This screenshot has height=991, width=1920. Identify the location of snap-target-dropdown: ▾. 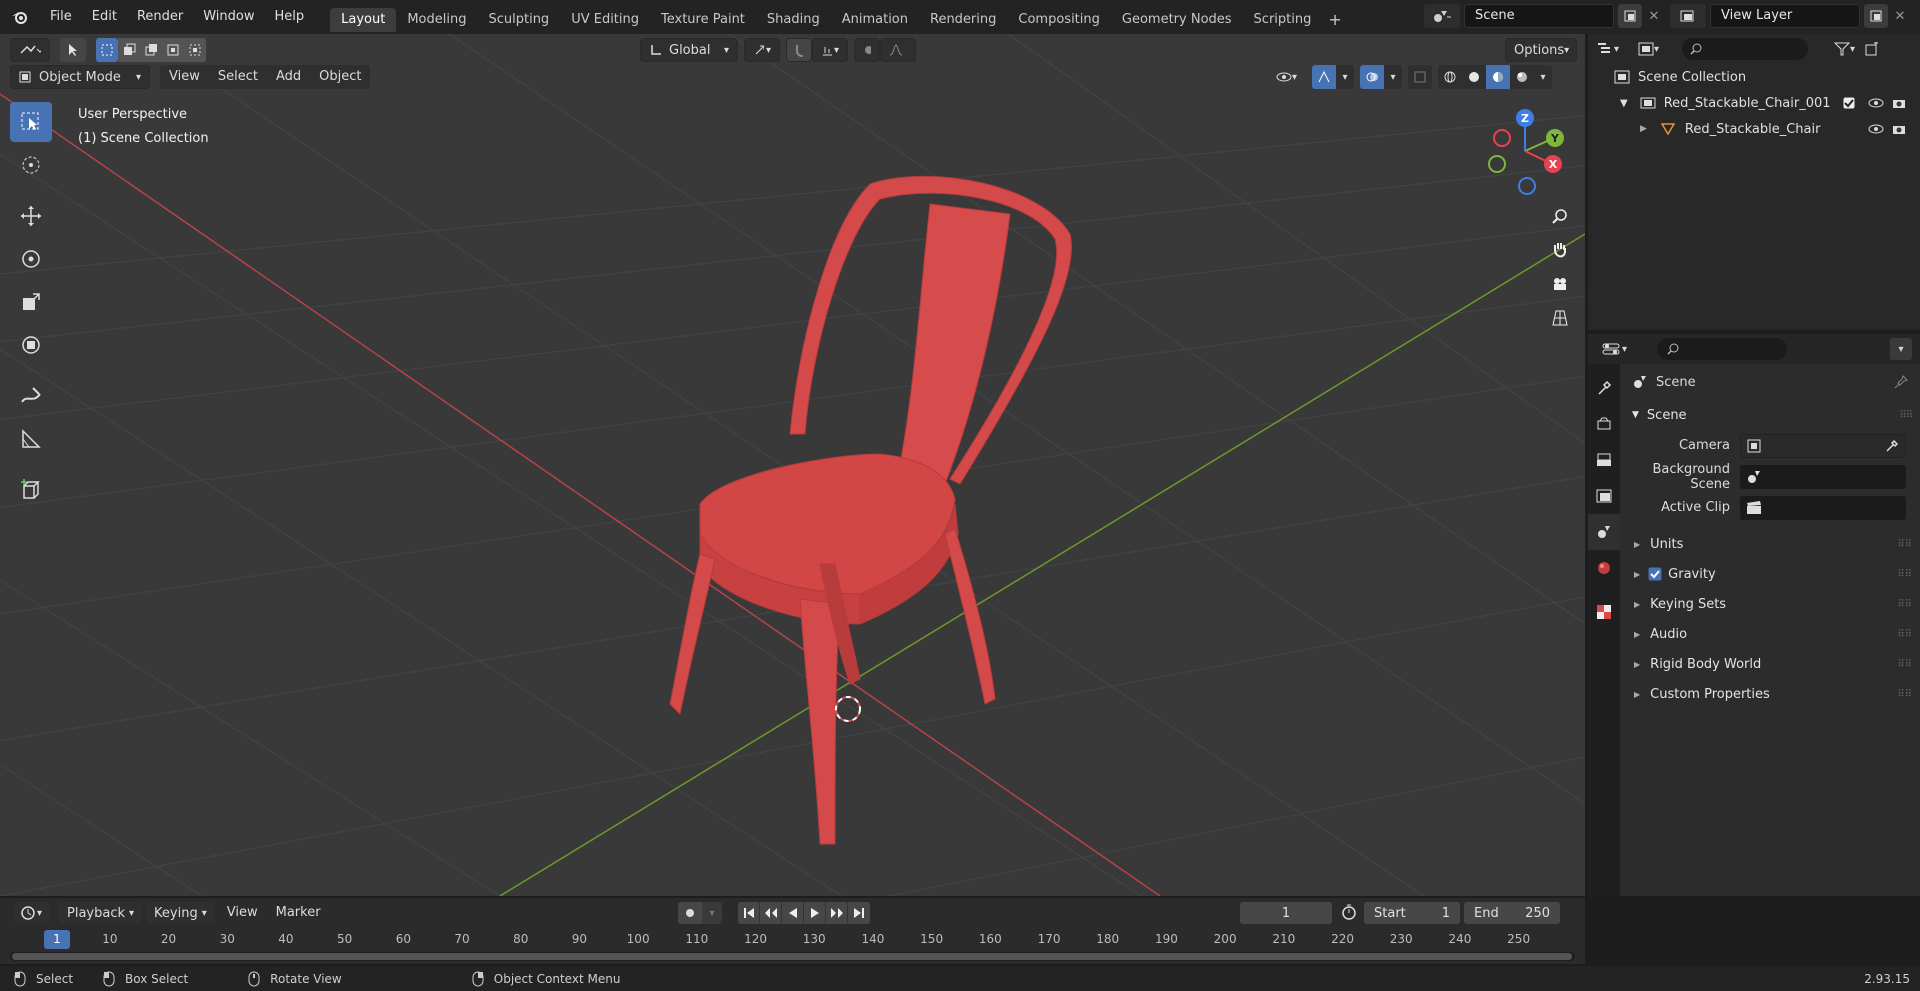
(830, 50).